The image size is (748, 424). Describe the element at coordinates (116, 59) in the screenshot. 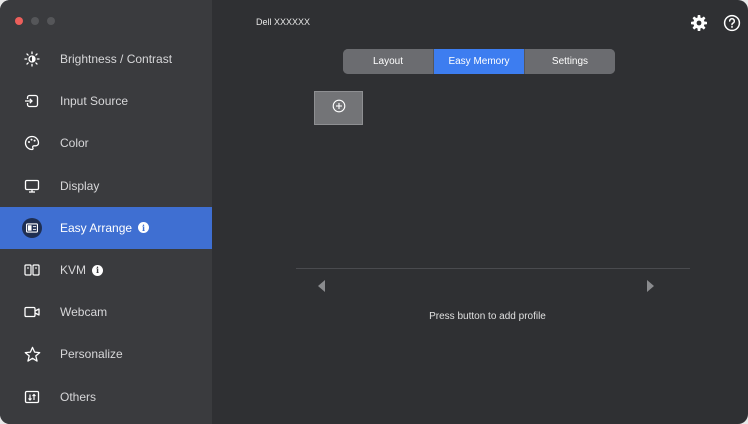

I see `sidebar-item-label: Brightness / Contrast` at that location.